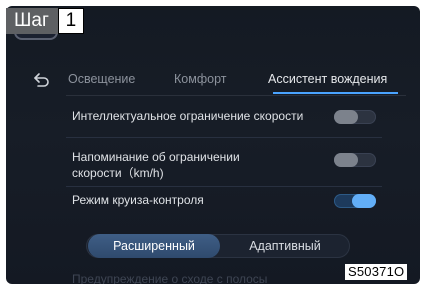 This screenshot has height=290, width=426. I want to click on toggle-cruise-mode, so click(355, 201).